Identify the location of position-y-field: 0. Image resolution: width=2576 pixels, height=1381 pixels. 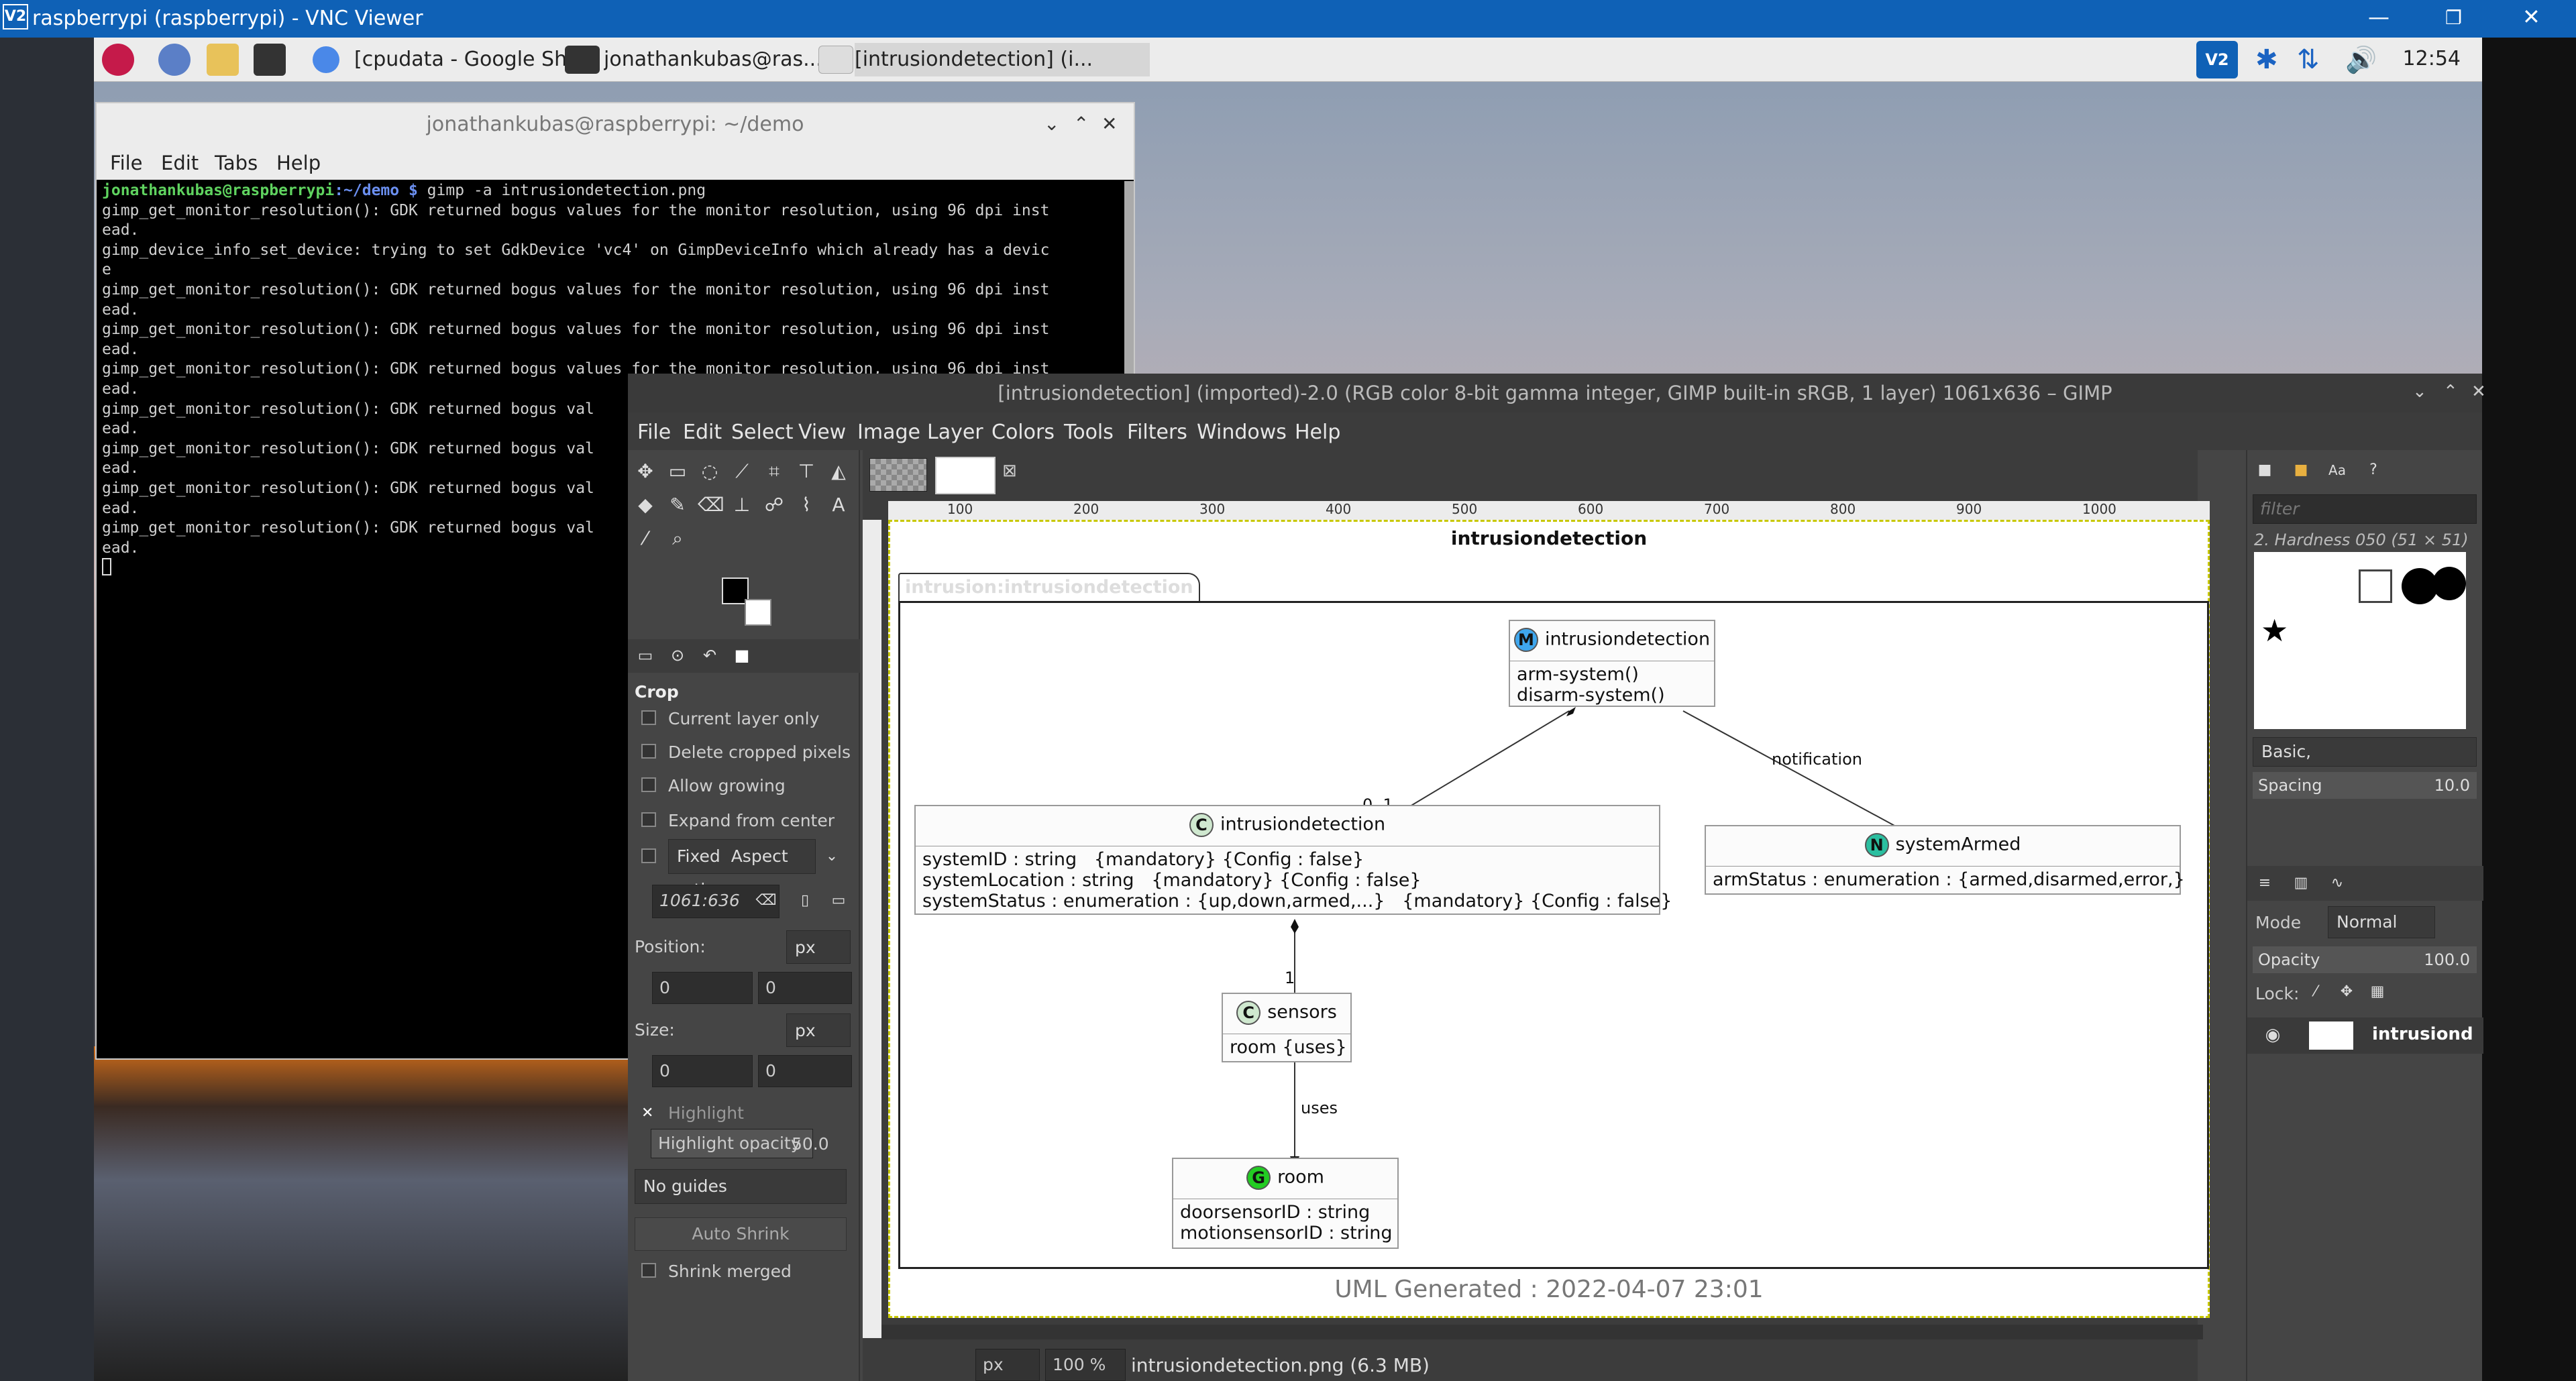
(805, 988).